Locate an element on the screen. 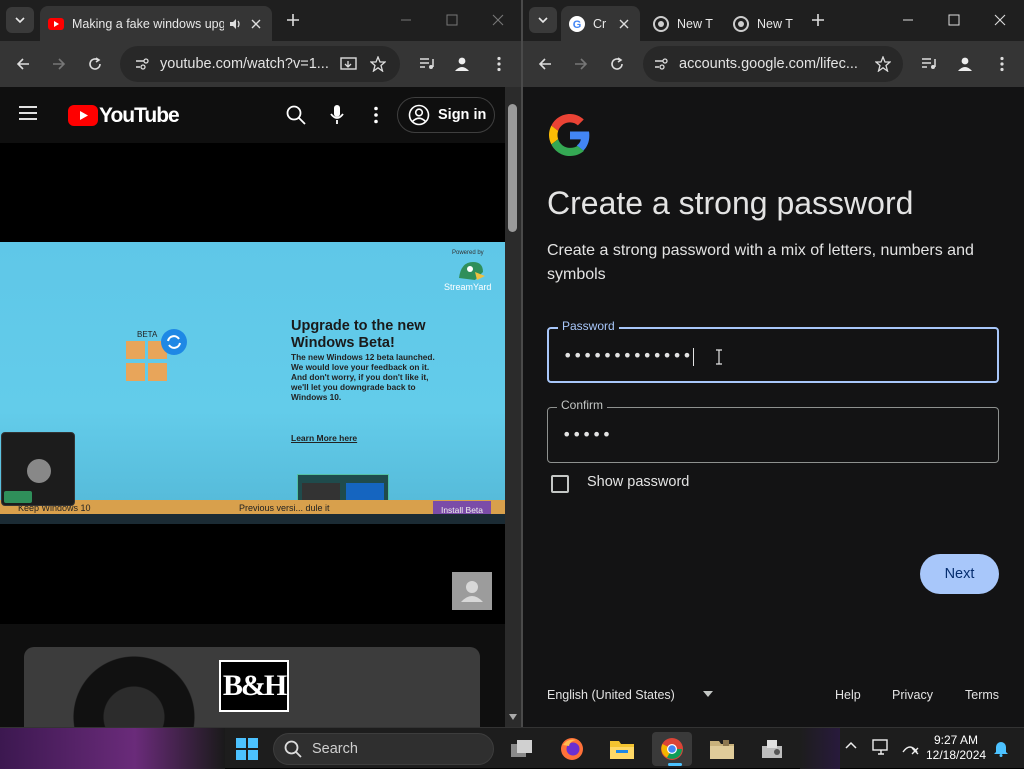 Image resolution: width=1024 pixels, height=769 pixels. show-password-label: Show password is located at coordinates (638, 482).